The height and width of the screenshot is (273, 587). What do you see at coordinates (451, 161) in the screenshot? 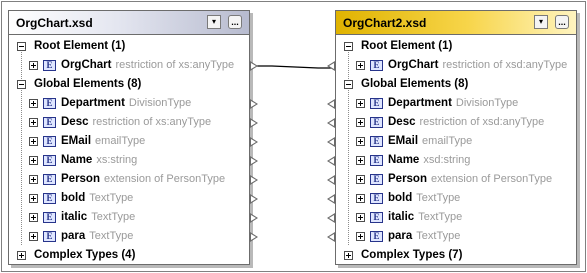
I see `element-row-name: E Name xsd:string` at bounding box center [451, 161].